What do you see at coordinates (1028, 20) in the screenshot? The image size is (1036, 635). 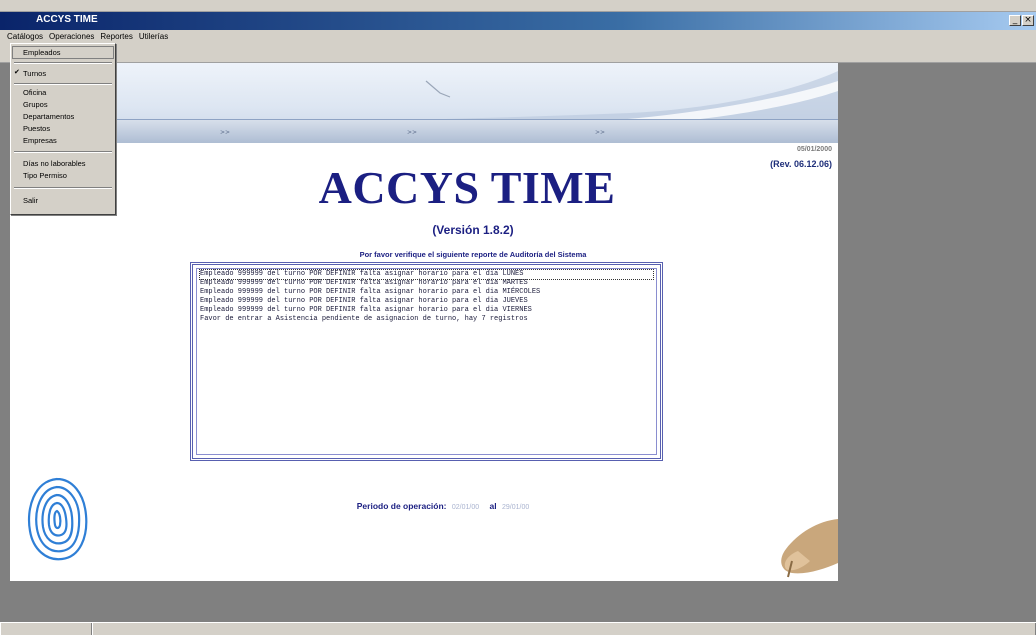 I see `close-button: ×` at bounding box center [1028, 20].